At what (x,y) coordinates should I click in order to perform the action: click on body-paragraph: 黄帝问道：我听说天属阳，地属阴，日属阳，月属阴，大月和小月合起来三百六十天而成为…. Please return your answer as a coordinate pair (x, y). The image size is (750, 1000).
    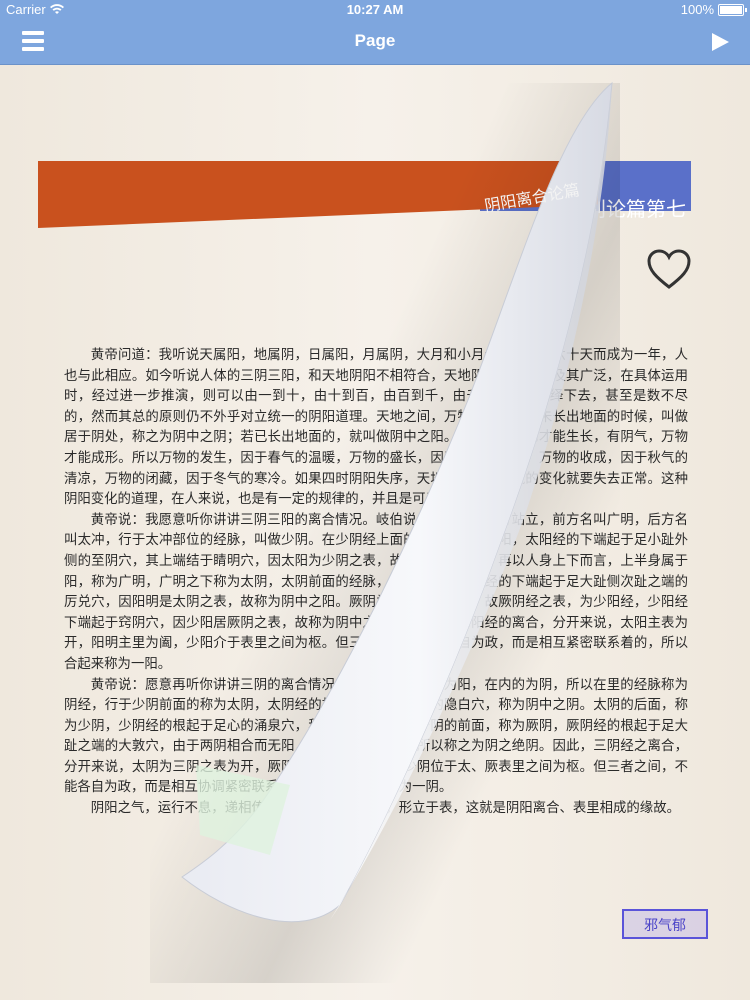
    Looking at the image, I should click on (376, 428).